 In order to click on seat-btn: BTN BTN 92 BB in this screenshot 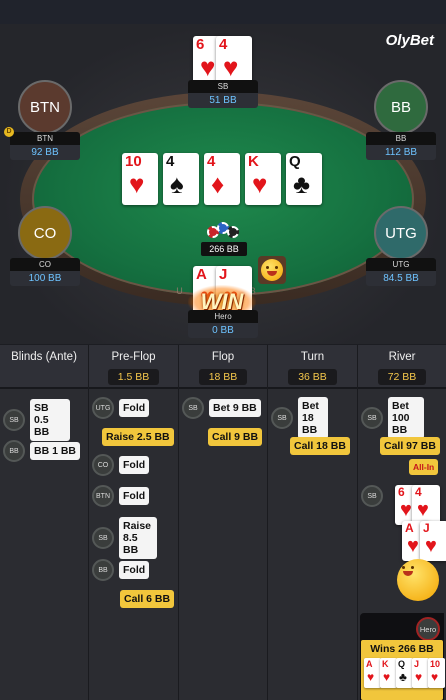, I will do `click(45, 120)`.